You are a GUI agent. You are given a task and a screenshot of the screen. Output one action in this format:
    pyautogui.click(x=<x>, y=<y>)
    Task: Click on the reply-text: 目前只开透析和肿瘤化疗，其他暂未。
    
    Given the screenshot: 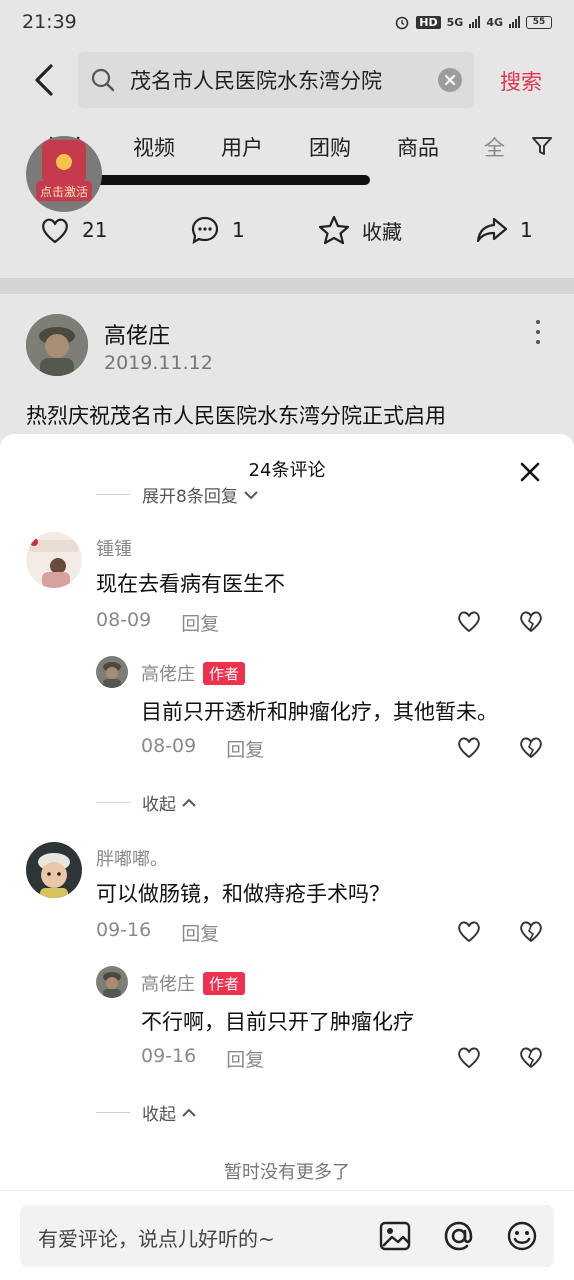 What is the action you would take?
    pyautogui.click(x=319, y=712)
    